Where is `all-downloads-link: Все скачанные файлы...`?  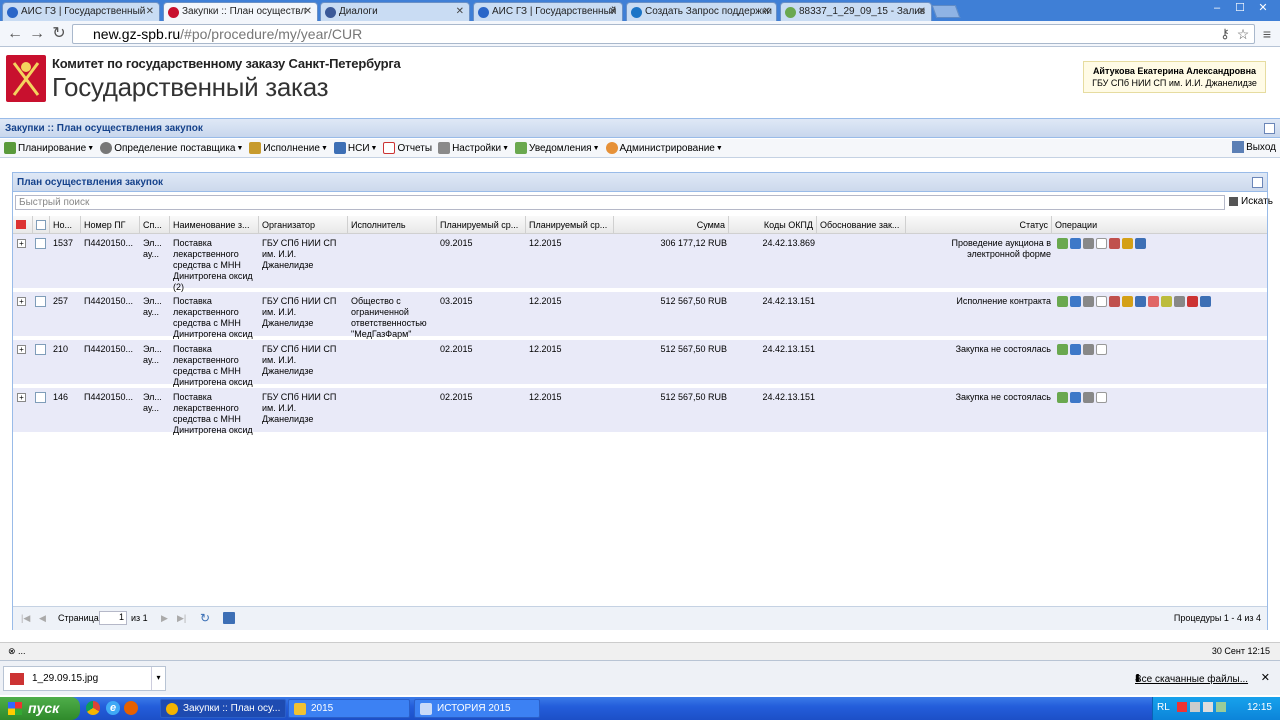
all-downloads-link: Все скачанные файлы... is located at coordinates (1191, 679).